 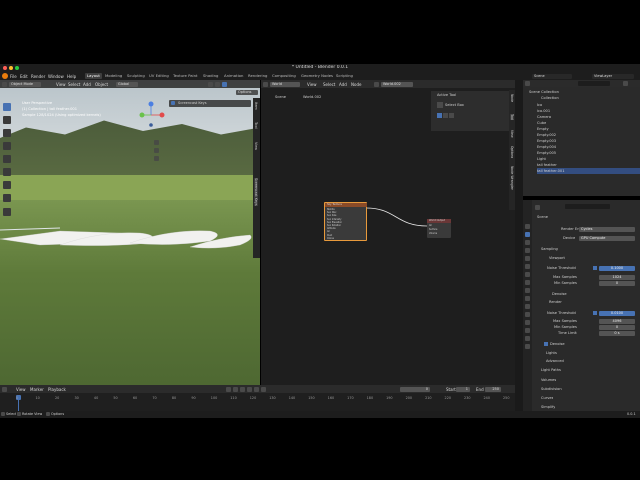 What do you see at coordinates (247, 92) in the screenshot?
I see `viewport-options-button: Options` at bounding box center [247, 92].